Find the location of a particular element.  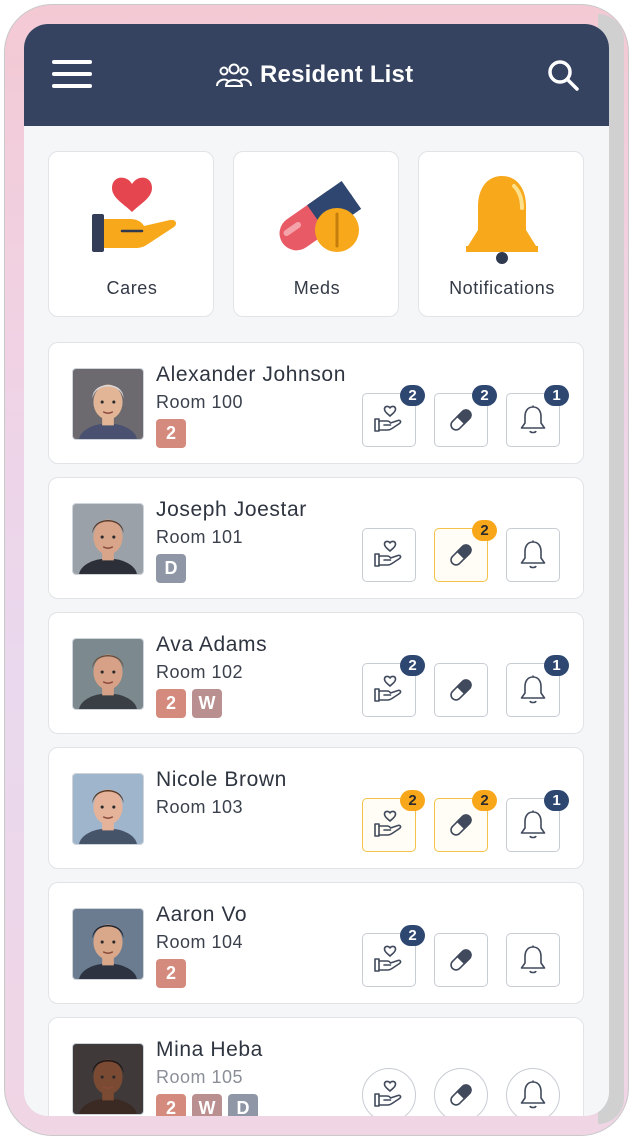

category-meds: Meds is located at coordinates (316, 234).